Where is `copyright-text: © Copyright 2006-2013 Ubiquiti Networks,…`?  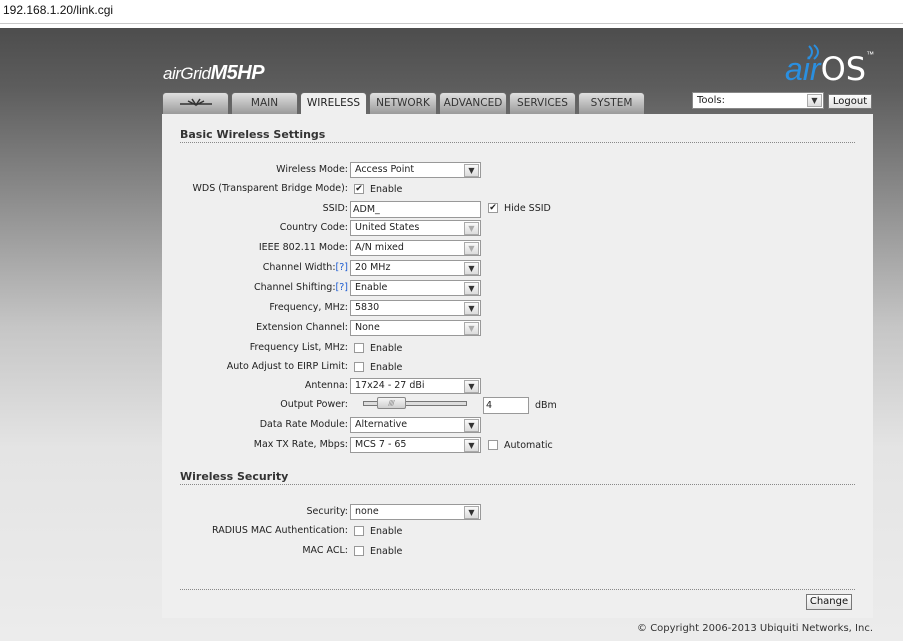 copyright-text: © Copyright 2006-2013 Ubiquiti Networks,… is located at coordinates (755, 628).